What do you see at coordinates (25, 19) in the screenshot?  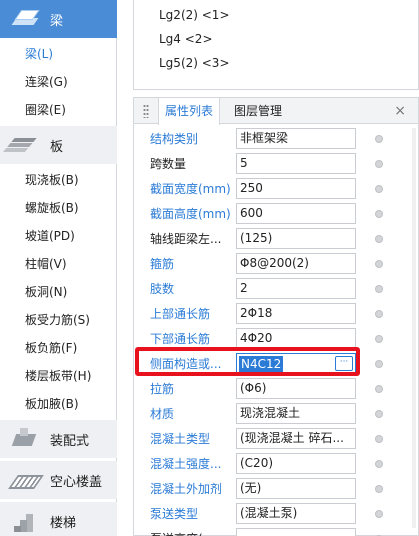 I see `beam-icon` at bounding box center [25, 19].